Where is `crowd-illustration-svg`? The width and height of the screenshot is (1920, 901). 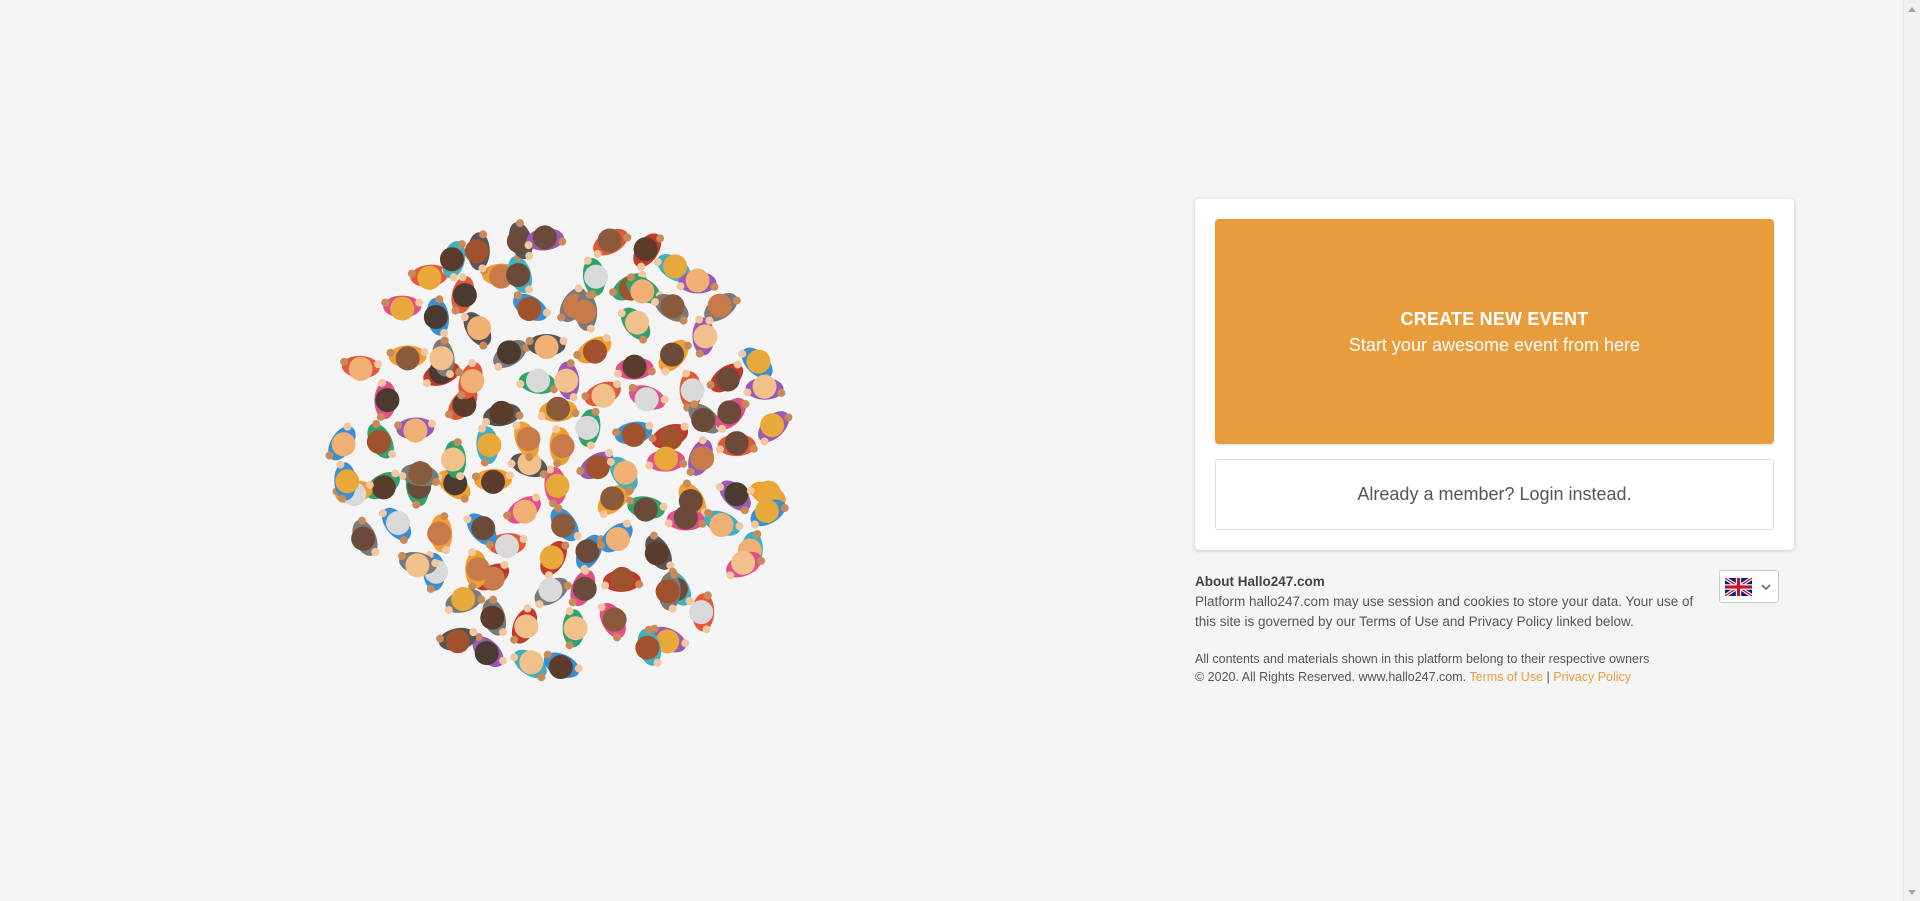 crowd-illustration-svg is located at coordinates (559, 450).